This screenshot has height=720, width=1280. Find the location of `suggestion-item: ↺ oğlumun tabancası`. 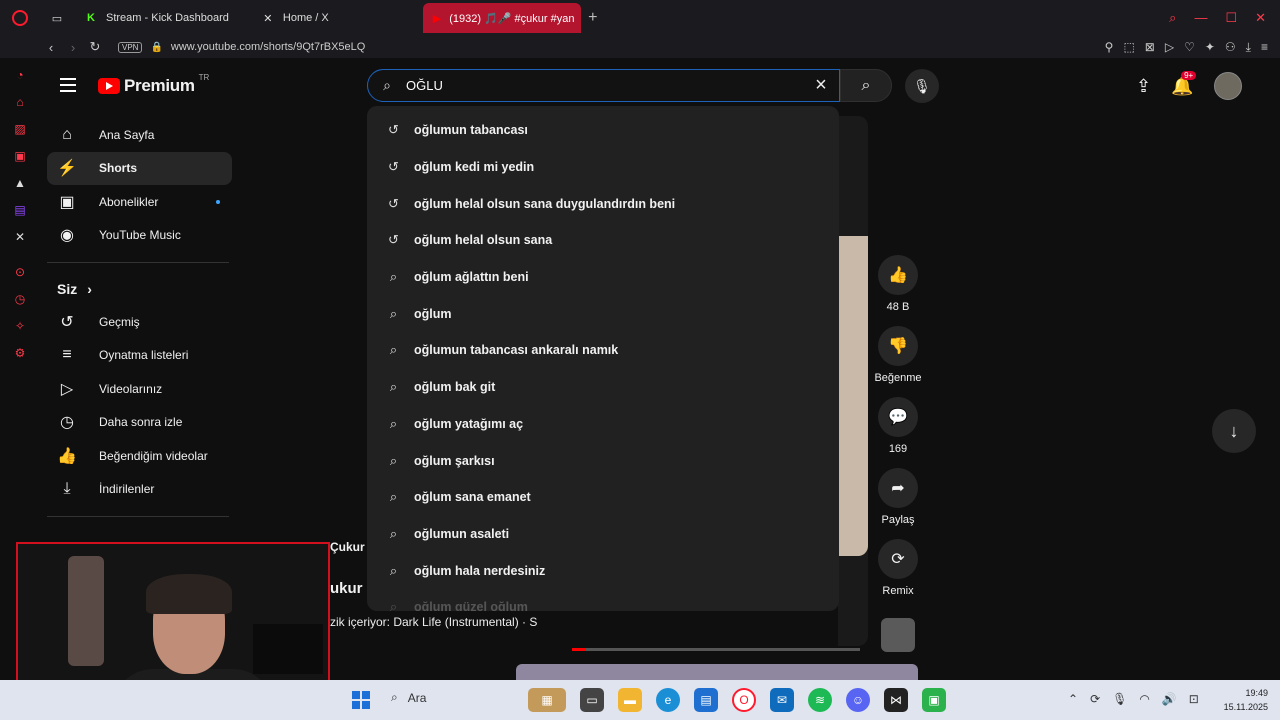

suggestion-item: ↺ oğlumun tabancası is located at coordinates (603, 130).